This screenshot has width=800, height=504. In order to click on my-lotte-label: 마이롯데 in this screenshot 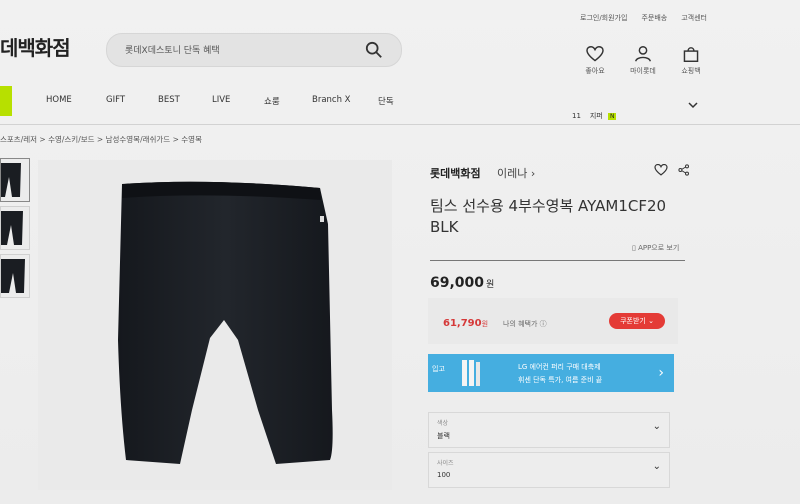, I will do `click(643, 71)`.